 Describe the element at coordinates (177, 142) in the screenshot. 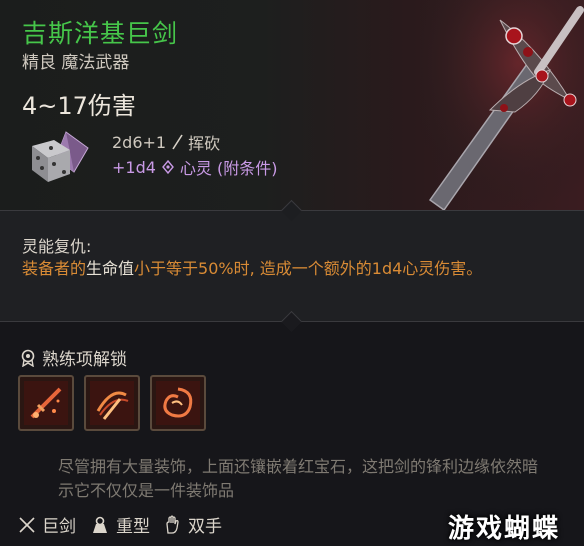

I see `slashing-icon` at that location.